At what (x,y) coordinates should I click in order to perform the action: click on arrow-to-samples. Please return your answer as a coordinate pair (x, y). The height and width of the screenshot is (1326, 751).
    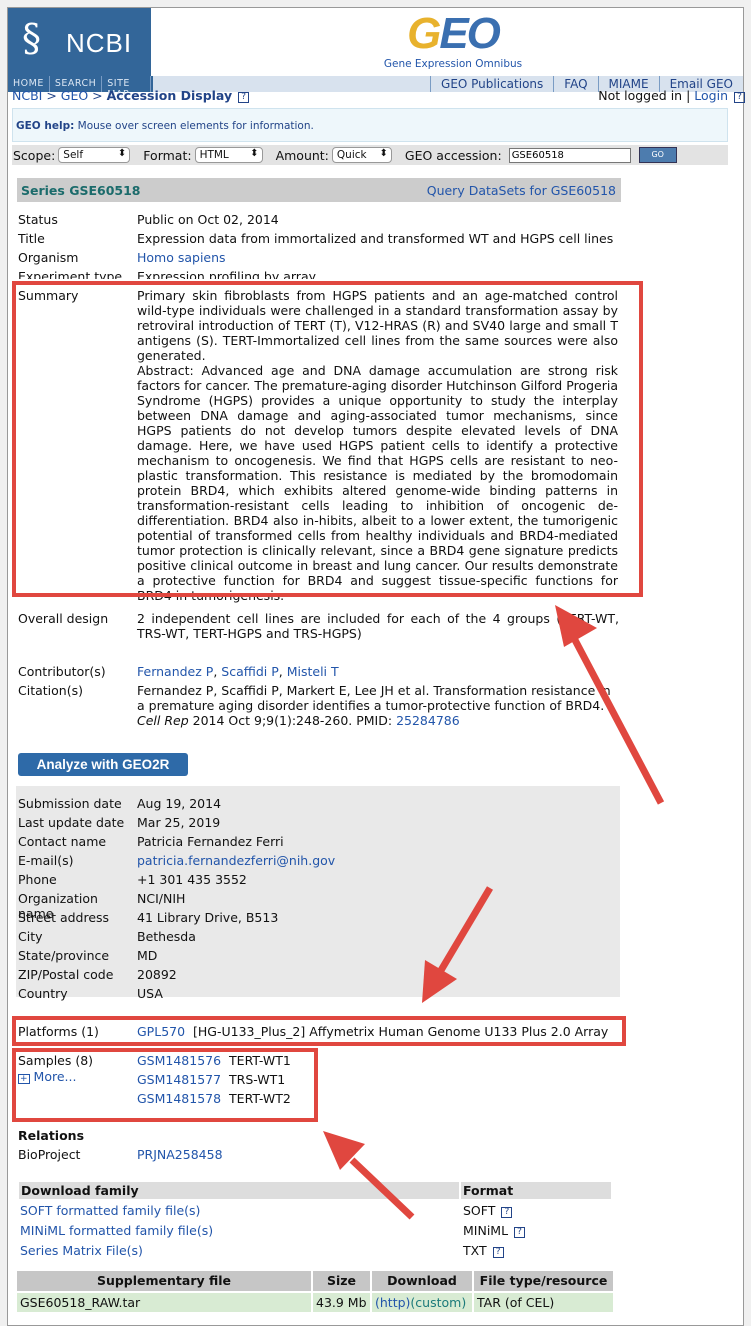
    Looking at the image, I should click on (369, 1175).